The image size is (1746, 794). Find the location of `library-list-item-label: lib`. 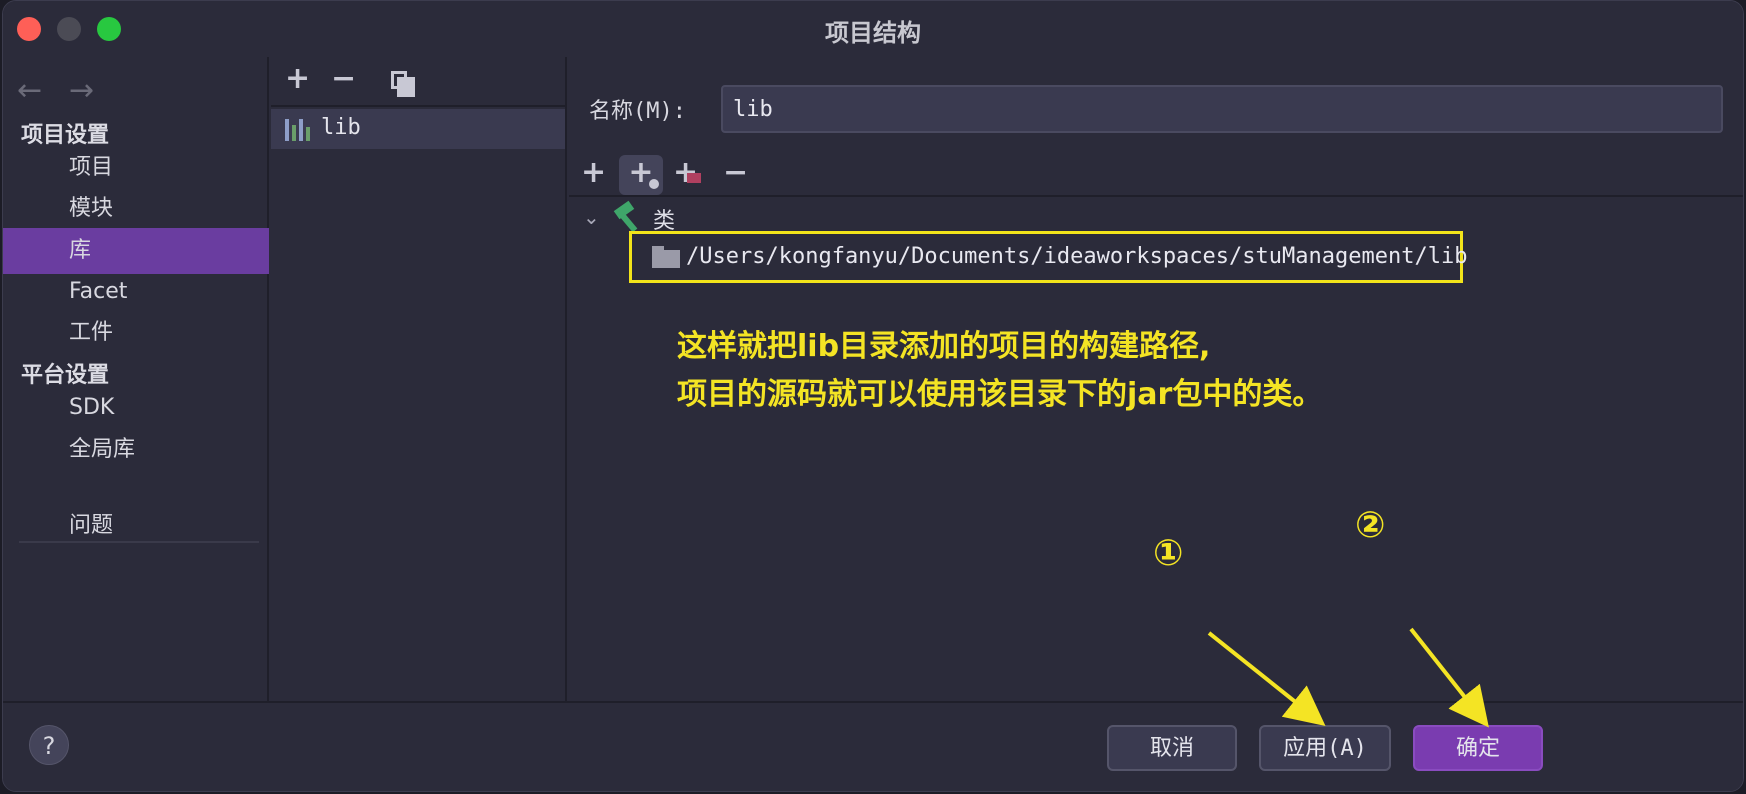

library-list-item-label: lib is located at coordinates (341, 127).